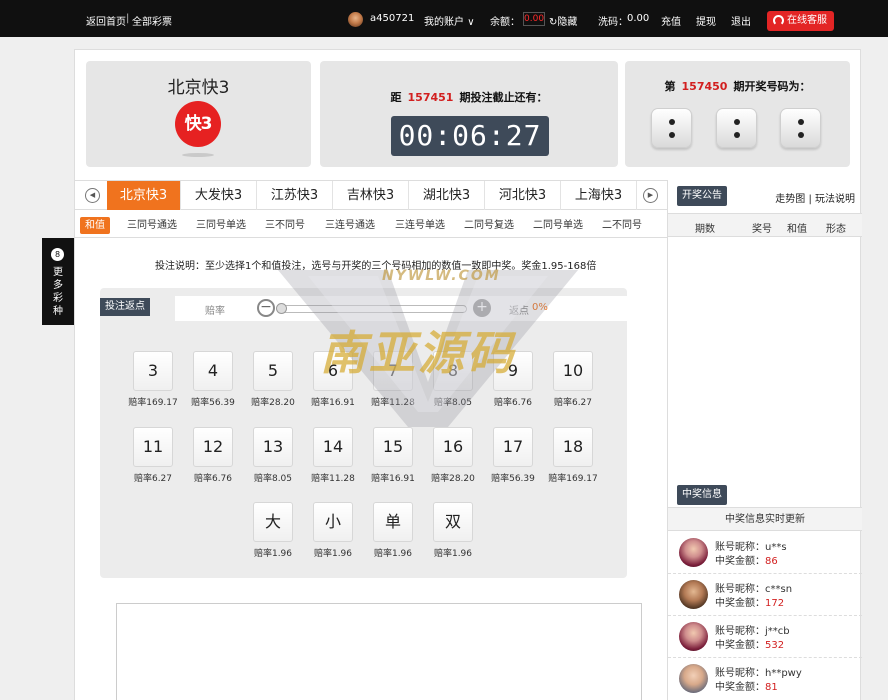  What do you see at coordinates (800, 21) in the screenshot?
I see `online-service-button: 在线客服` at bounding box center [800, 21].